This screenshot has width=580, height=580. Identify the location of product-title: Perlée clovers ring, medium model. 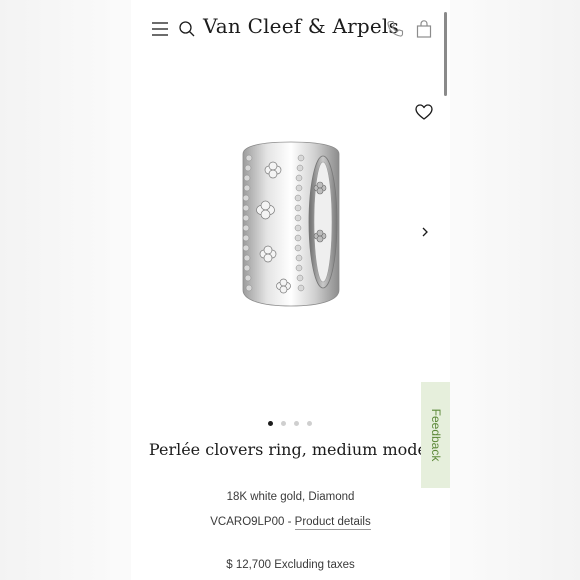
(290, 449).